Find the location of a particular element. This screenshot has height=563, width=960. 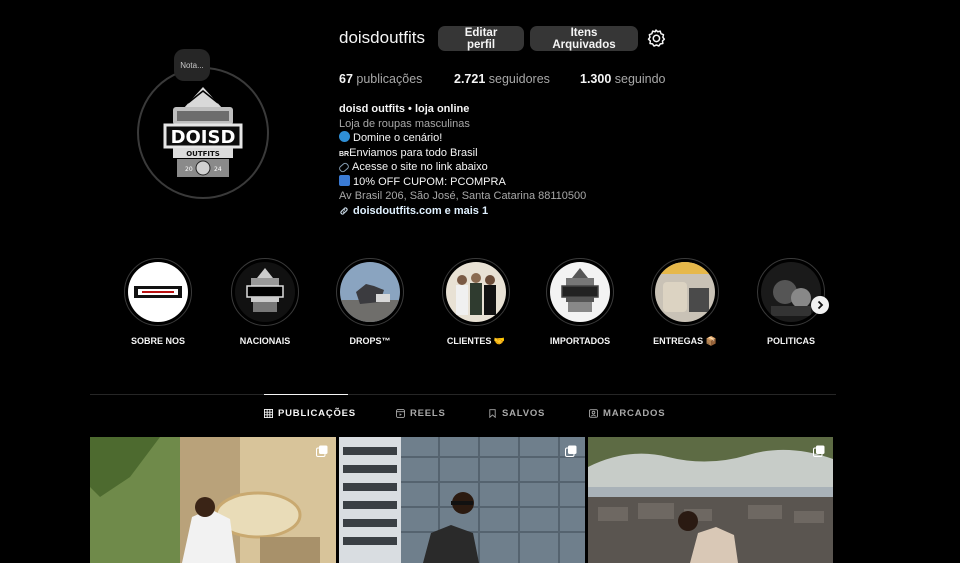

bookmark-icon is located at coordinates (492, 413).